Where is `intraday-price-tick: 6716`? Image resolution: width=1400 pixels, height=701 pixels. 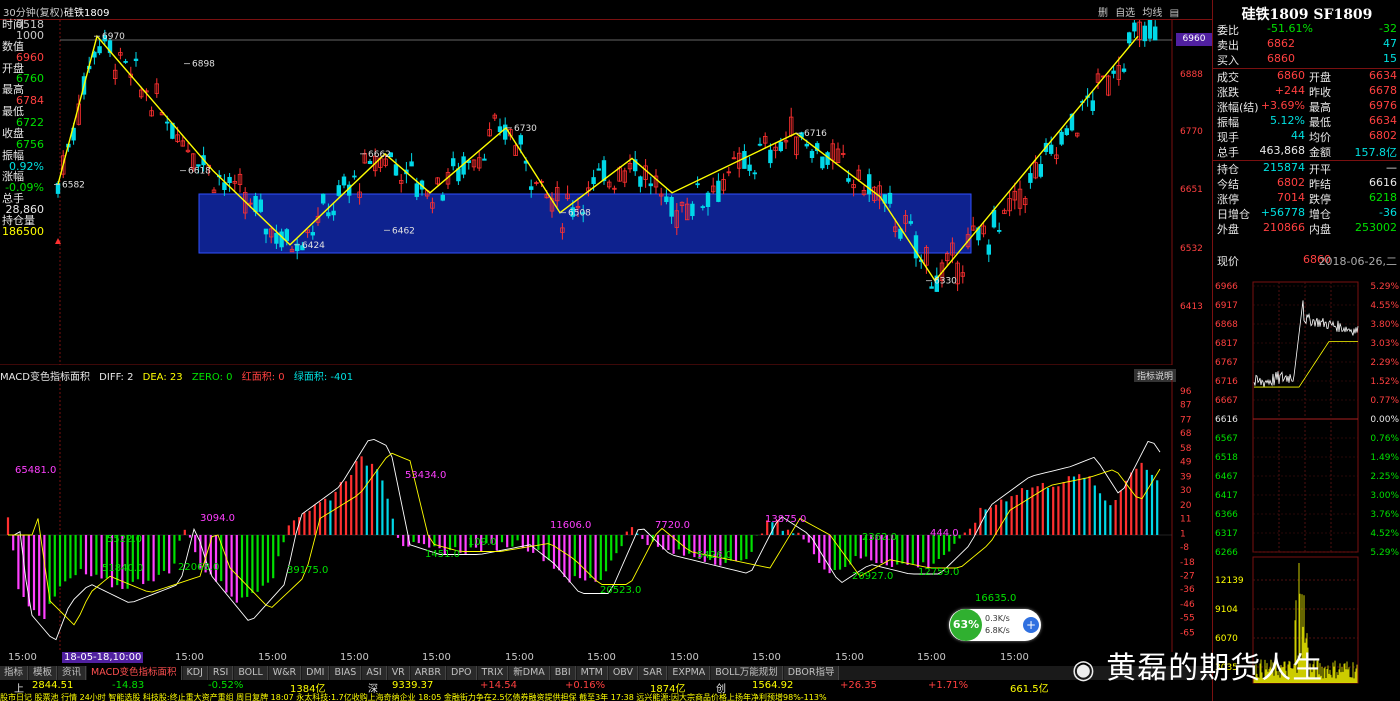
intraday-price-tick: 6716 is located at coordinates (1226, 382).